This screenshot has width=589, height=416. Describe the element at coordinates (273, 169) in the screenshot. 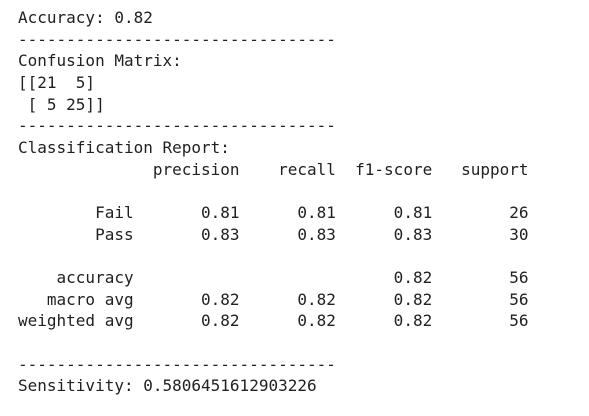

I see `report-header-row: precision recall f1-score support` at that location.